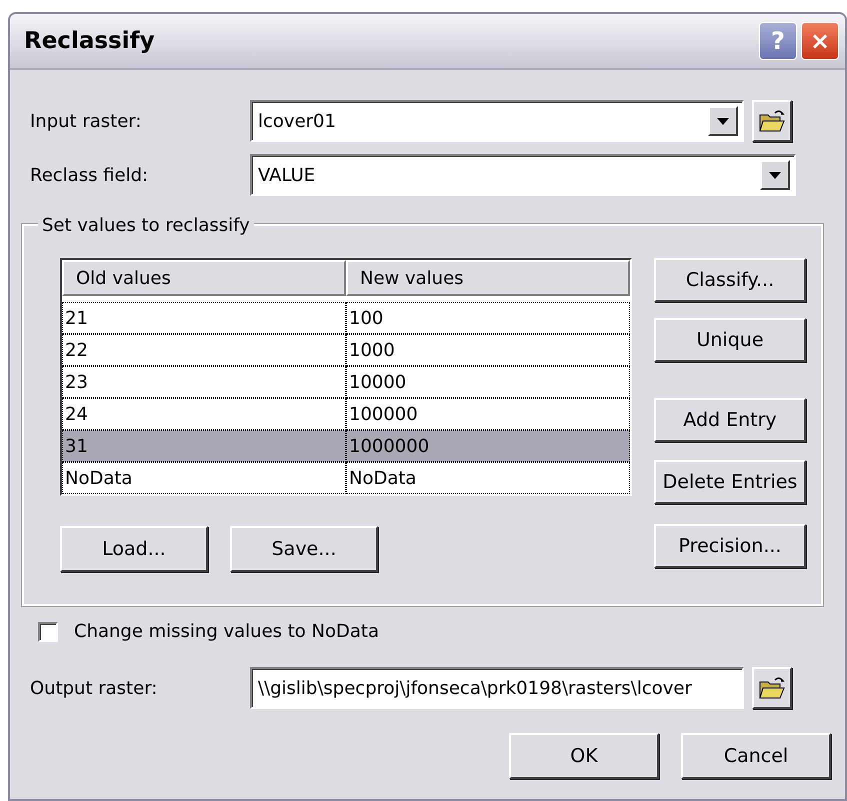 Image resolution: width=847 pixels, height=801 pixels. Describe the element at coordinates (820, 41) in the screenshot. I see `close-button: ×` at that location.